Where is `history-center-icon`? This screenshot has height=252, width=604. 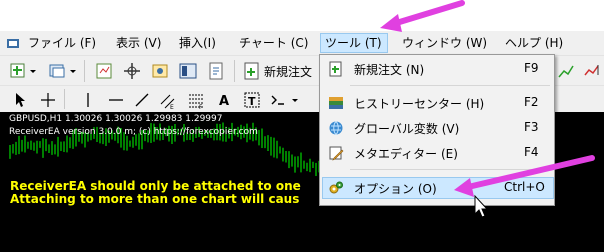
history-center-icon is located at coordinates (336, 103).